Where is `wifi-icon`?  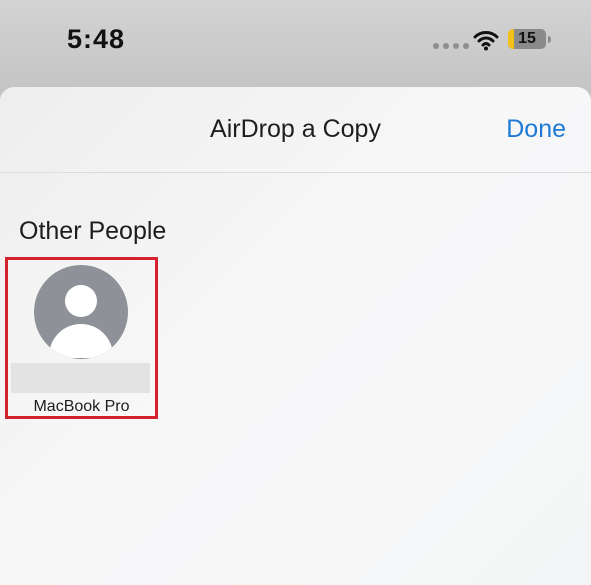 wifi-icon is located at coordinates (486, 41).